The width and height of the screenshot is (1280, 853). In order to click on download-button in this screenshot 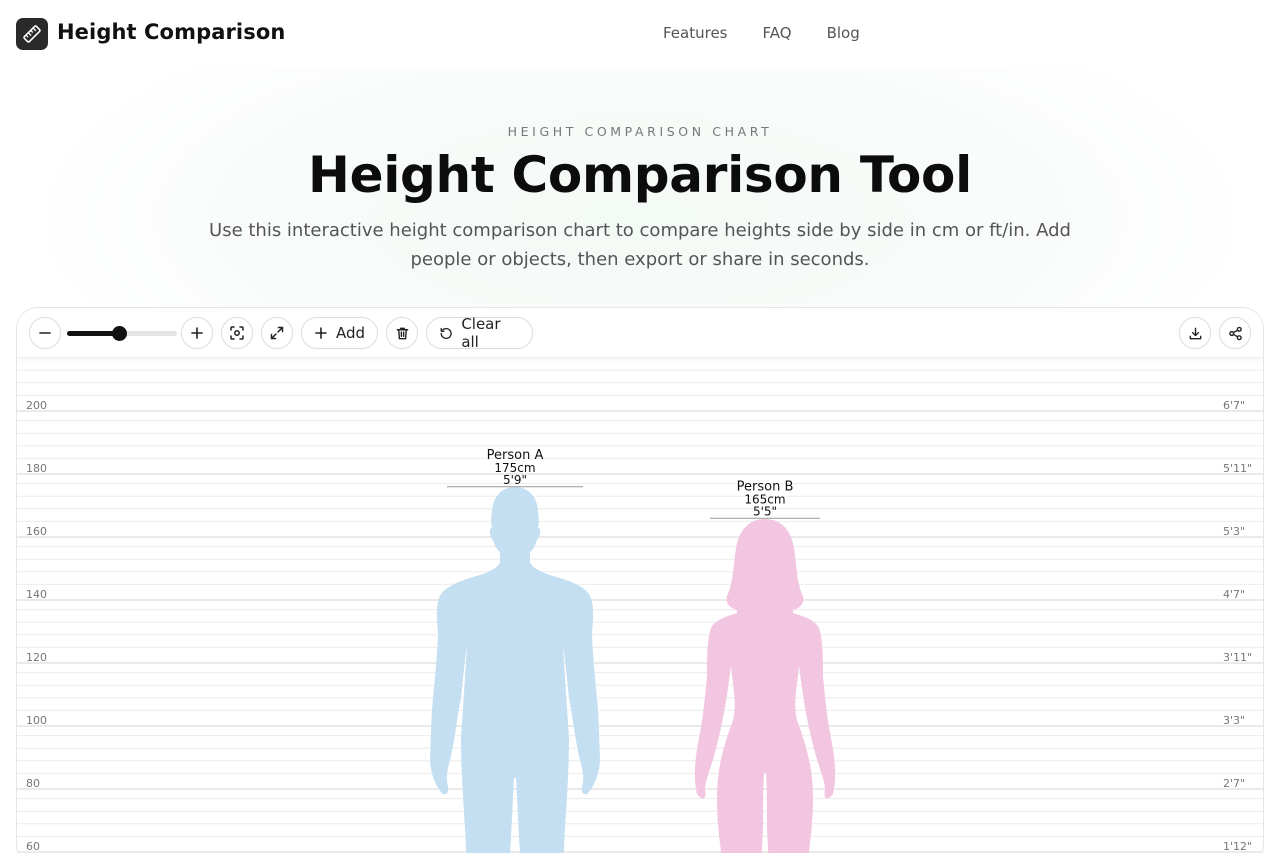, I will do `click(1195, 333)`.